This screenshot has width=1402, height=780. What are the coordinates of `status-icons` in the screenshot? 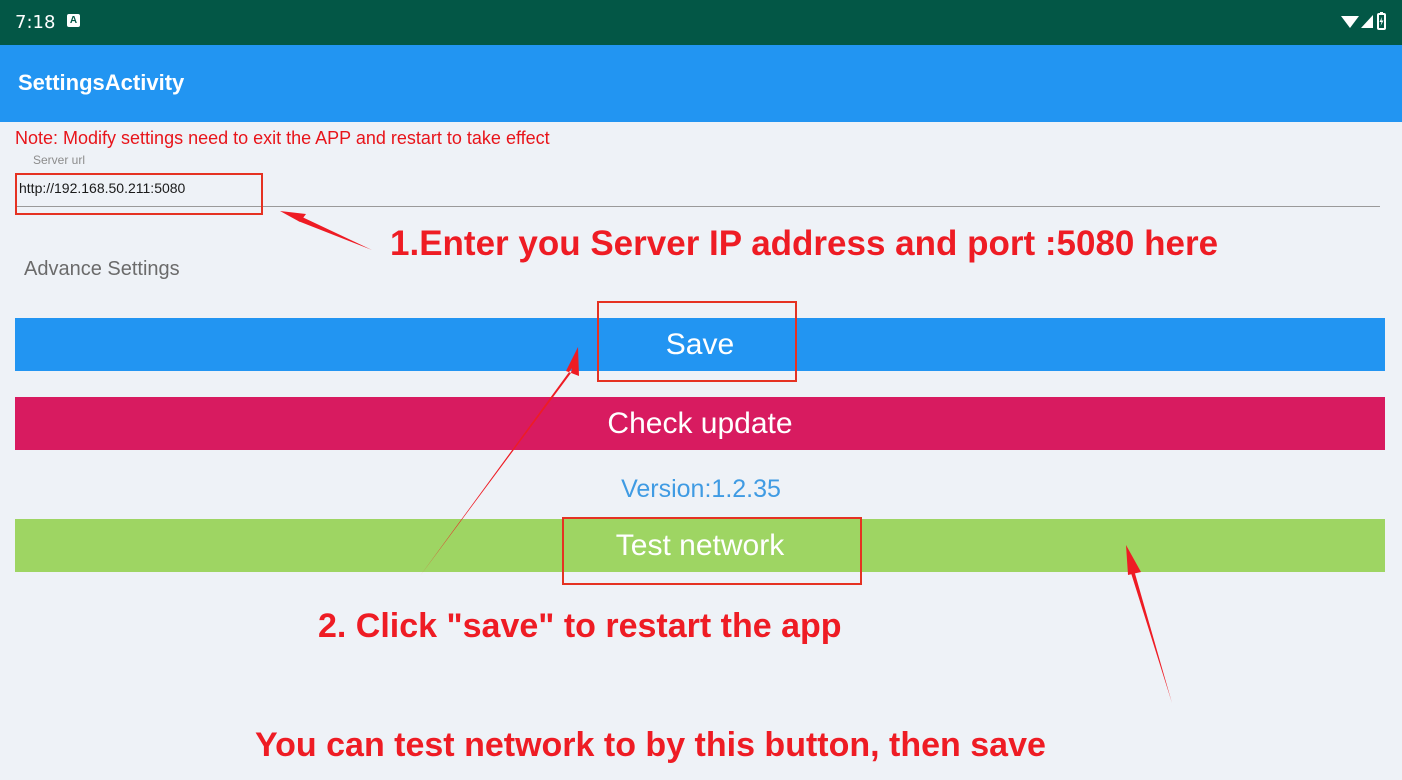 It's located at (1363, 21).